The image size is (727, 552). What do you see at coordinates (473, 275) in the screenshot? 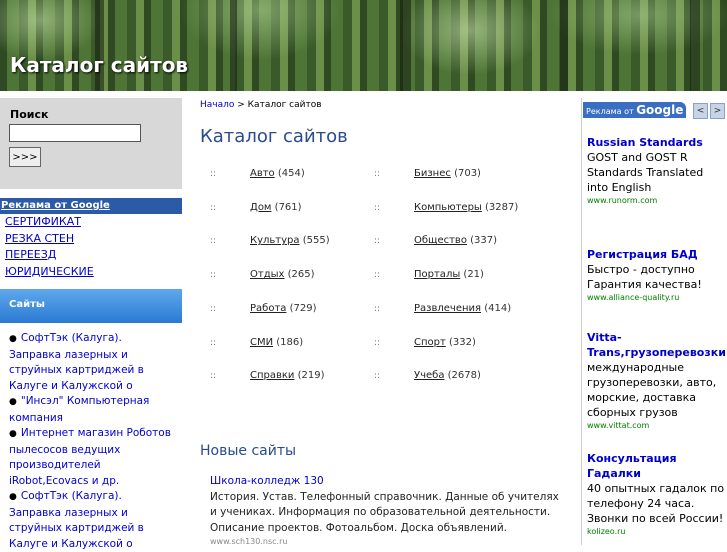
I see `category-count: (21)` at bounding box center [473, 275].